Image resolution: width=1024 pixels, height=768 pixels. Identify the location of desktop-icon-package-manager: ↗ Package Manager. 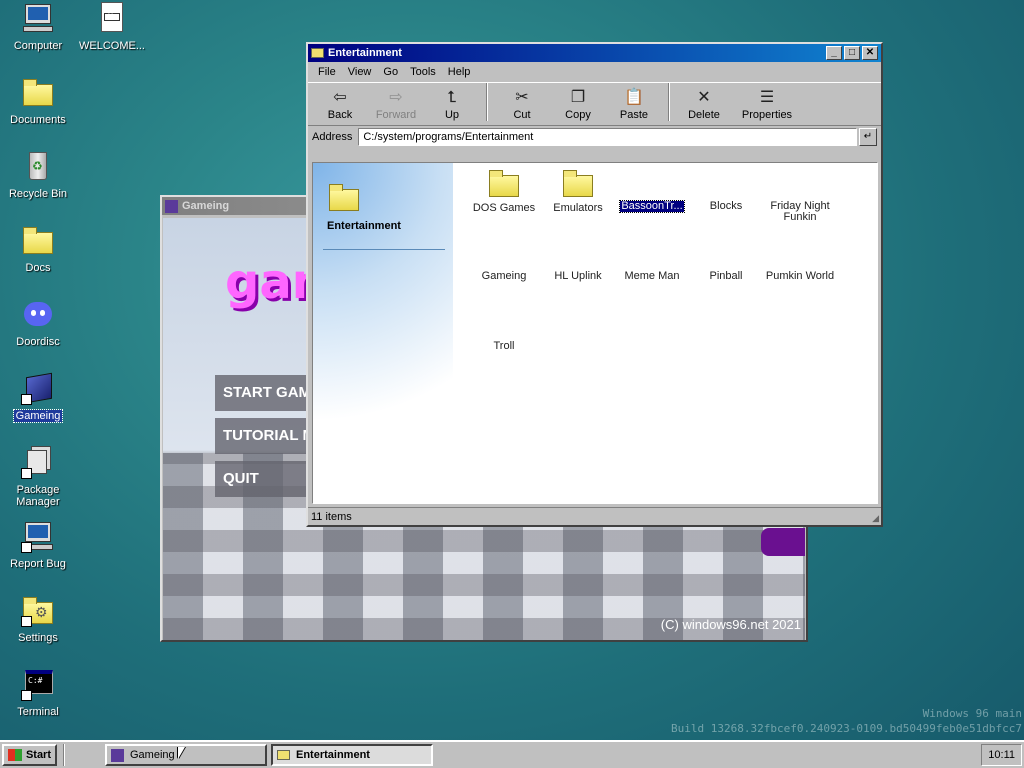
(38, 477).